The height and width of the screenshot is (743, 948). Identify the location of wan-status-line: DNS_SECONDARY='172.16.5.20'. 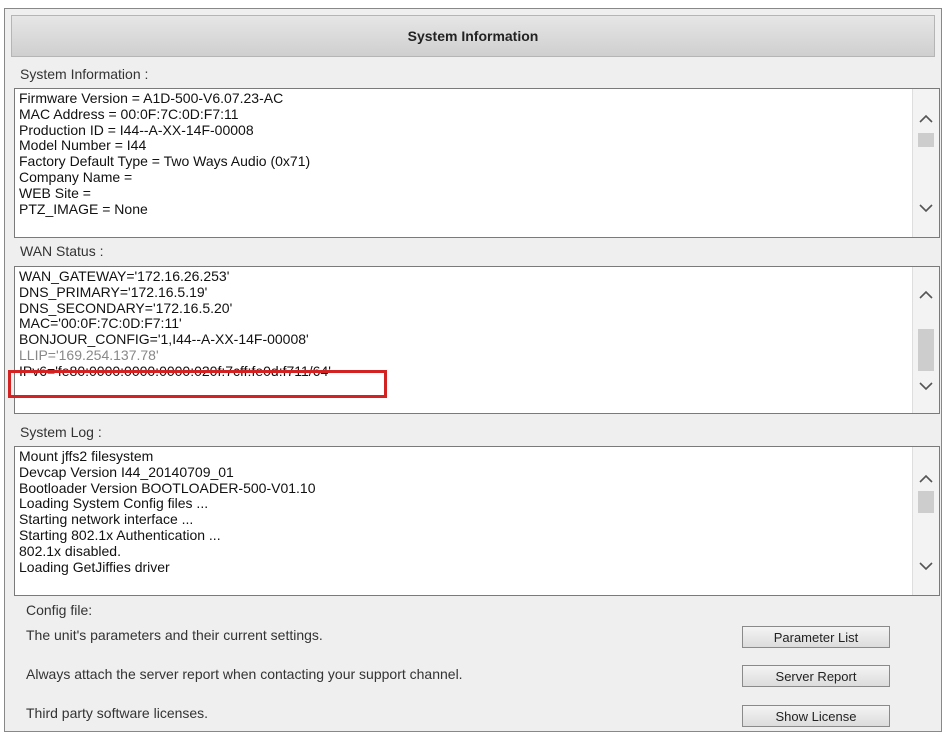
(126, 307).